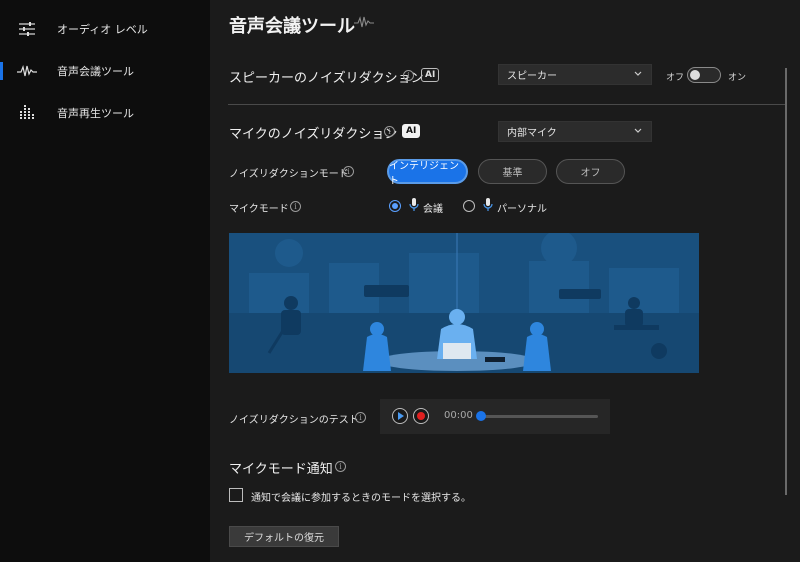  I want to click on nr-test-label: ノイズリダクションのテスト, so click(294, 420).